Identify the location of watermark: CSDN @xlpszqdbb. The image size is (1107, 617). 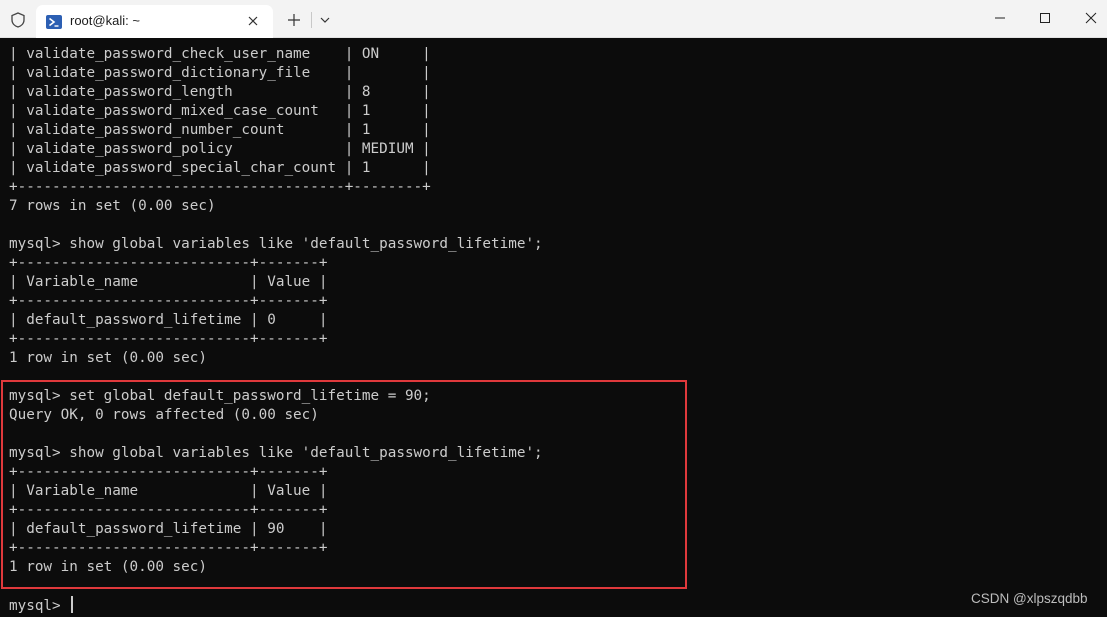
(1029, 598).